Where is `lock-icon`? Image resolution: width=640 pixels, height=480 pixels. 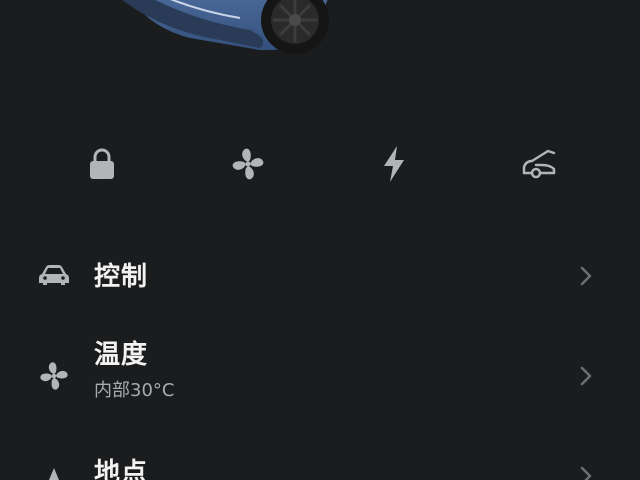
lock-icon is located at coordinates (102, 163).